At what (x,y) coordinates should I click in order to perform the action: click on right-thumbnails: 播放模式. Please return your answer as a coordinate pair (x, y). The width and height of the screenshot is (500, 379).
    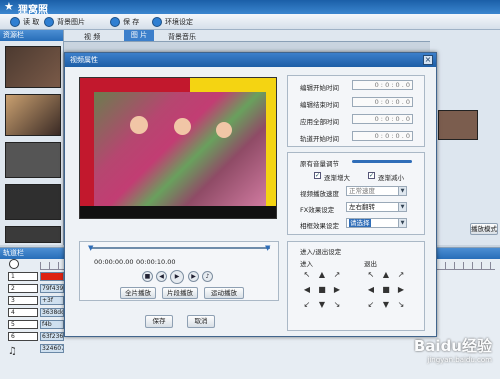
    Looking at the image, I should click on (465, 137).